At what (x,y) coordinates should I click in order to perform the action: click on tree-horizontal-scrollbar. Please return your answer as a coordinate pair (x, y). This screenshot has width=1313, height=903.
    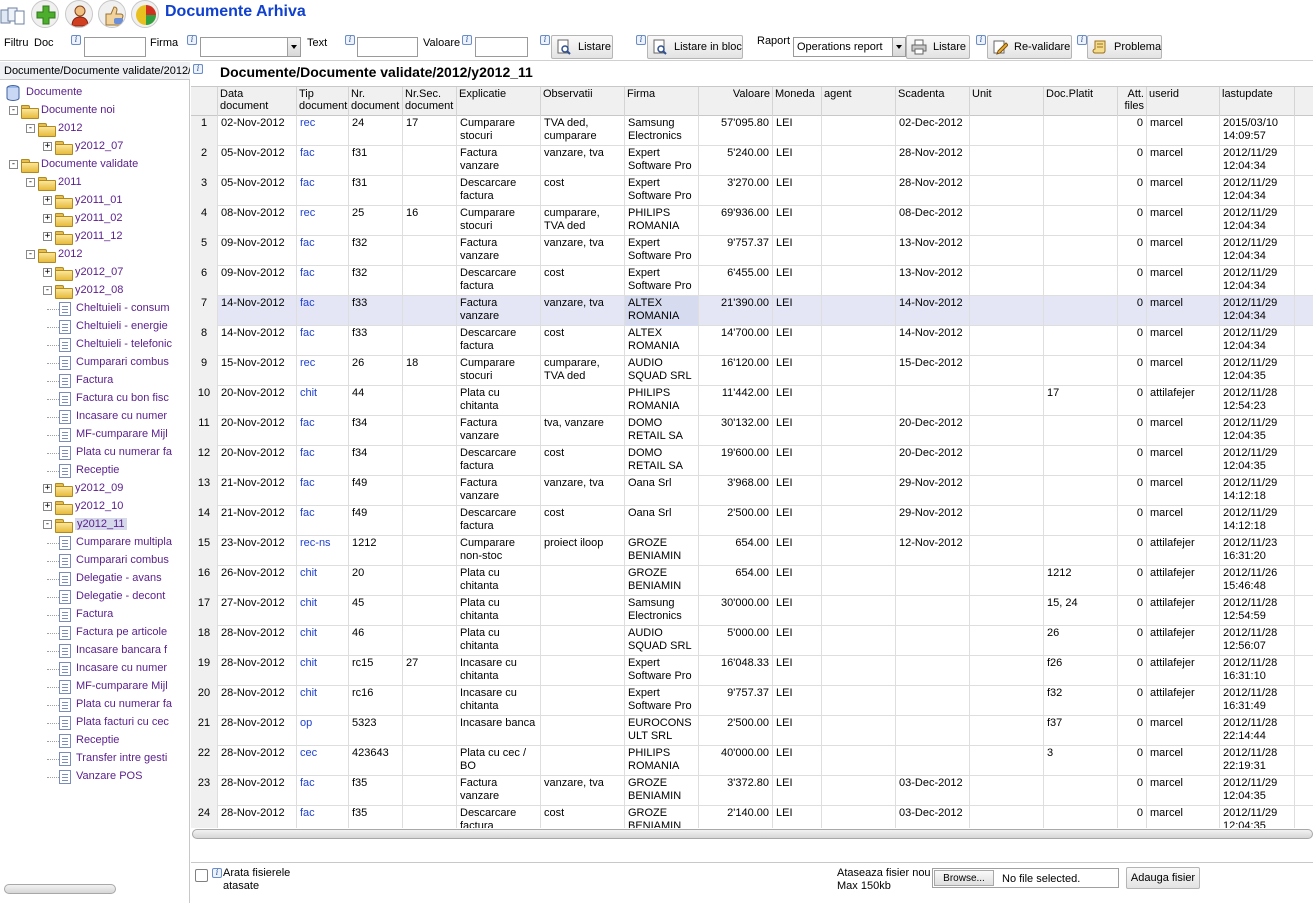
    Looking at the image, I should click on (60, 889).